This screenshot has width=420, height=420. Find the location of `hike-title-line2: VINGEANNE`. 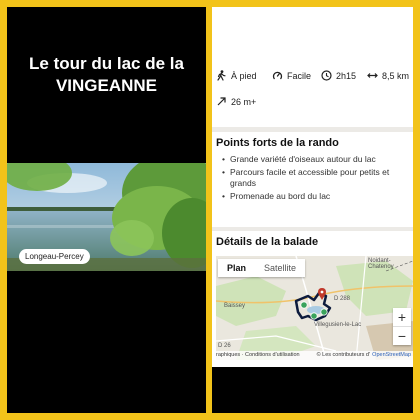

hike-title-line2: VINGEANNE is located at coordinates (106, 85).